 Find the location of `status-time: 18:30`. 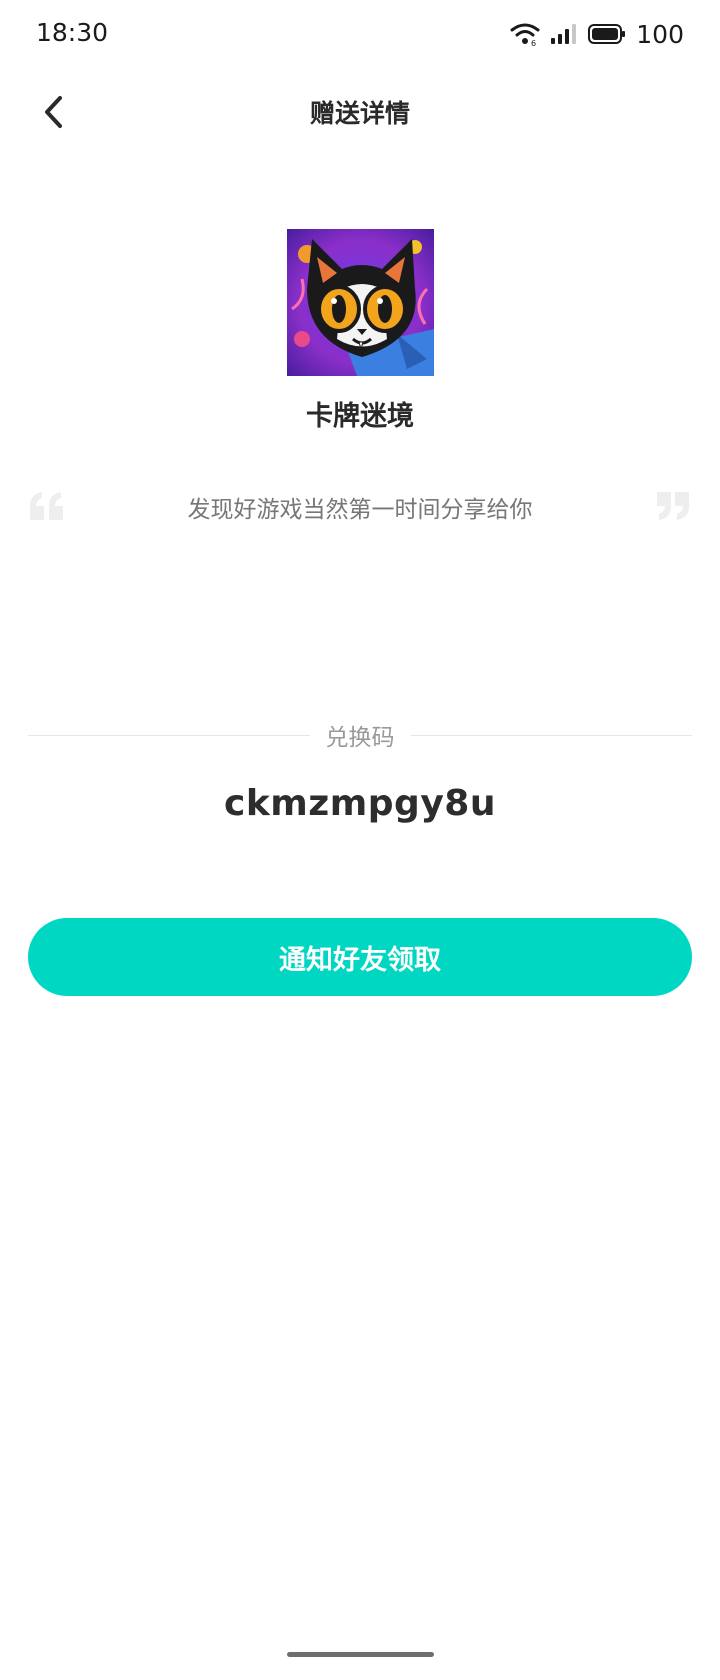

status-time: 18:30 is located at coordinates (72, 32).